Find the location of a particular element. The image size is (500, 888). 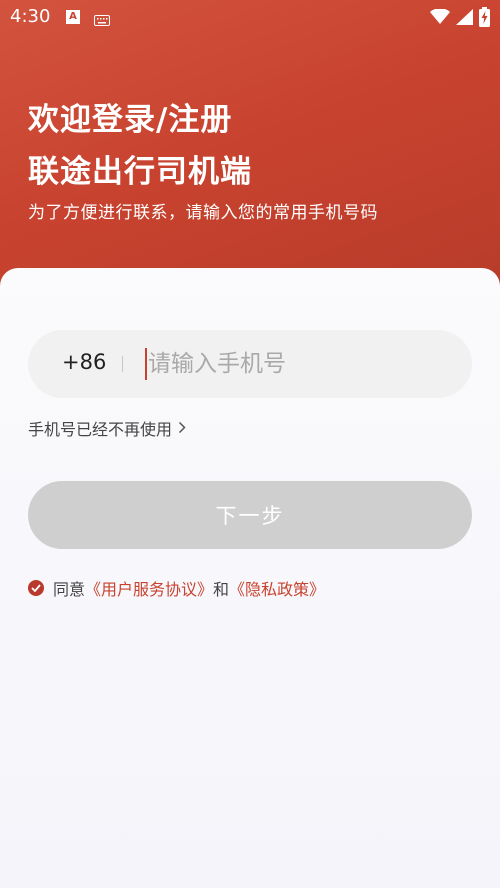

a-app-icon: A is located at coordinates (73, 17).